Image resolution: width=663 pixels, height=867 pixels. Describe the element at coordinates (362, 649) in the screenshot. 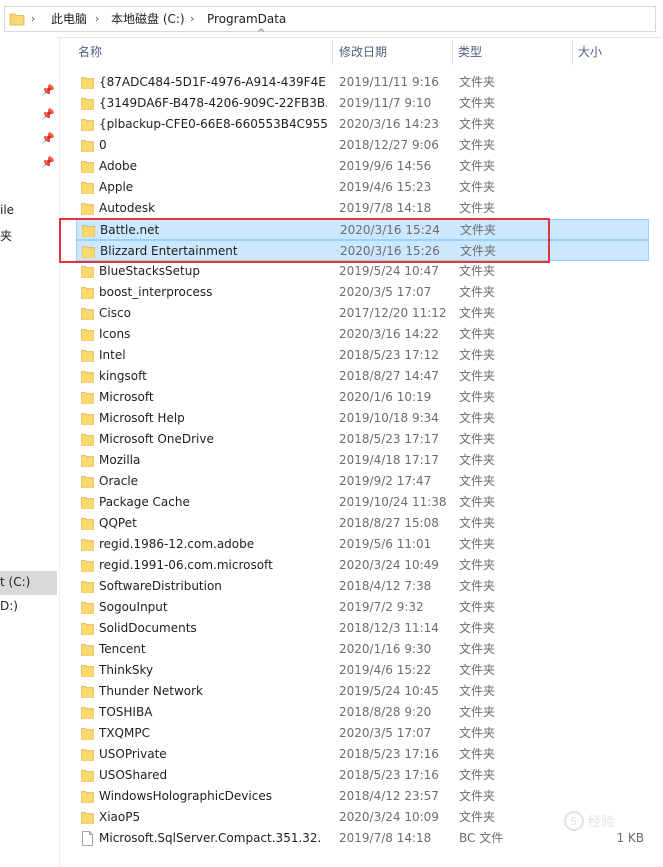

I see `file-row: Tencent 2020/1/16 9:30 文件夹` at that location.